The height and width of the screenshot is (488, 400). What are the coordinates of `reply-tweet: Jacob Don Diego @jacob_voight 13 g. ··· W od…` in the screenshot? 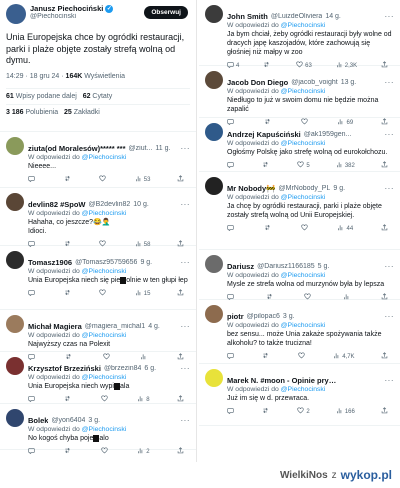 It's located at (299, 96).